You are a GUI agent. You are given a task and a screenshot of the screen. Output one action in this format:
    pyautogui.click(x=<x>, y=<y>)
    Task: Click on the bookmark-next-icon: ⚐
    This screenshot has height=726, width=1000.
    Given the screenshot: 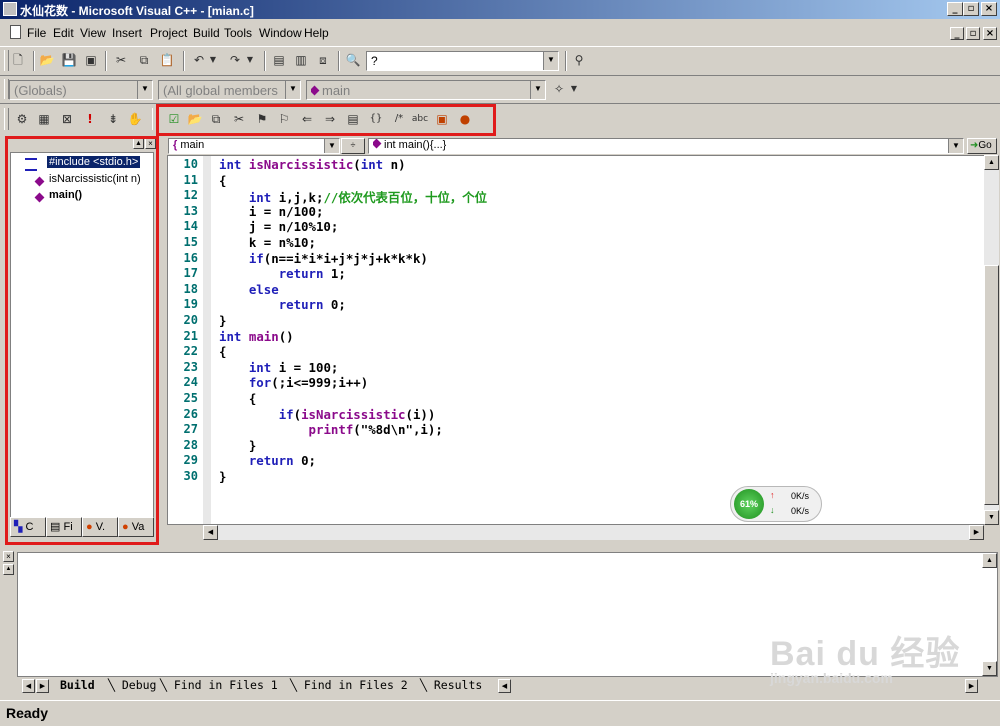 What is the action you would take?
    pyautogui.click(x=284, y=119)
    